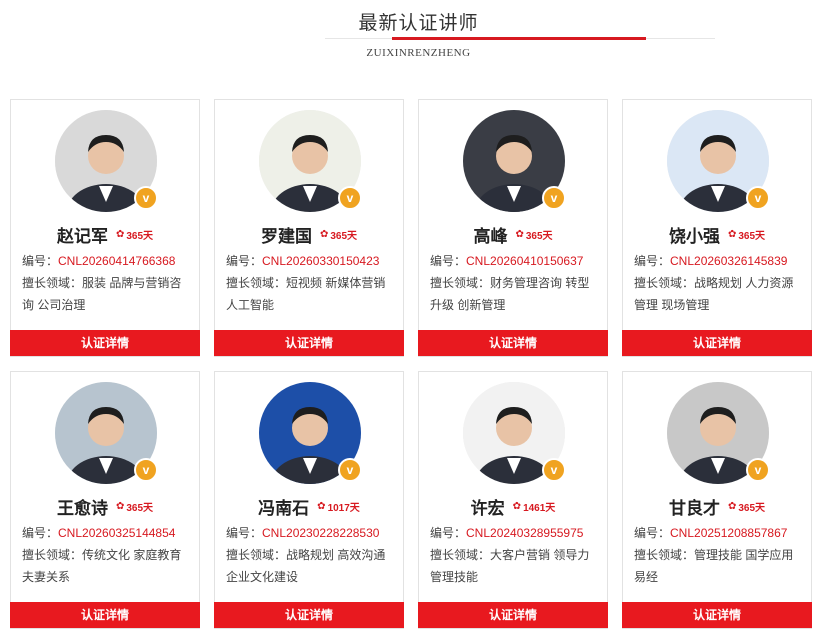  I want to click on id-value: CNL20260326145839, so click(729, 261).